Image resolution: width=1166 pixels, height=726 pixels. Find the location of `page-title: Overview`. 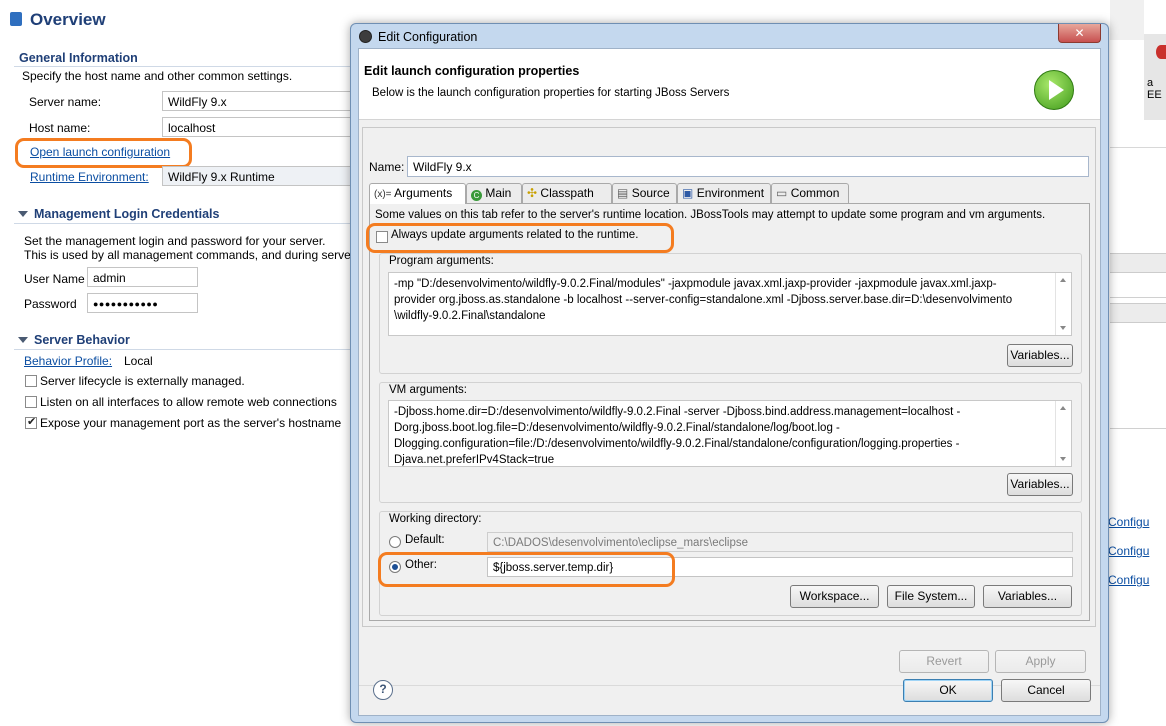

page-title: Overview is located at coordinates (68, 19).